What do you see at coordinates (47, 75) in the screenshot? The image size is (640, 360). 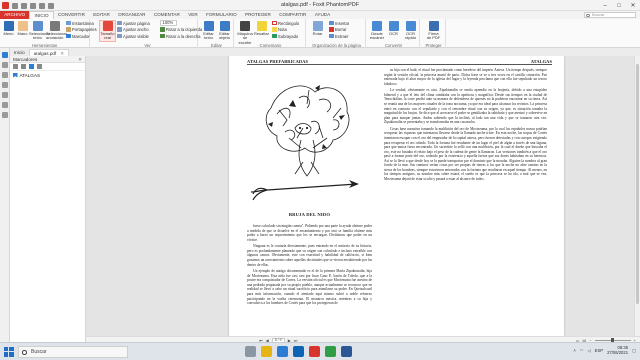 I see `bookmark-item: ATALGAS` at bounding box center [47, 75].